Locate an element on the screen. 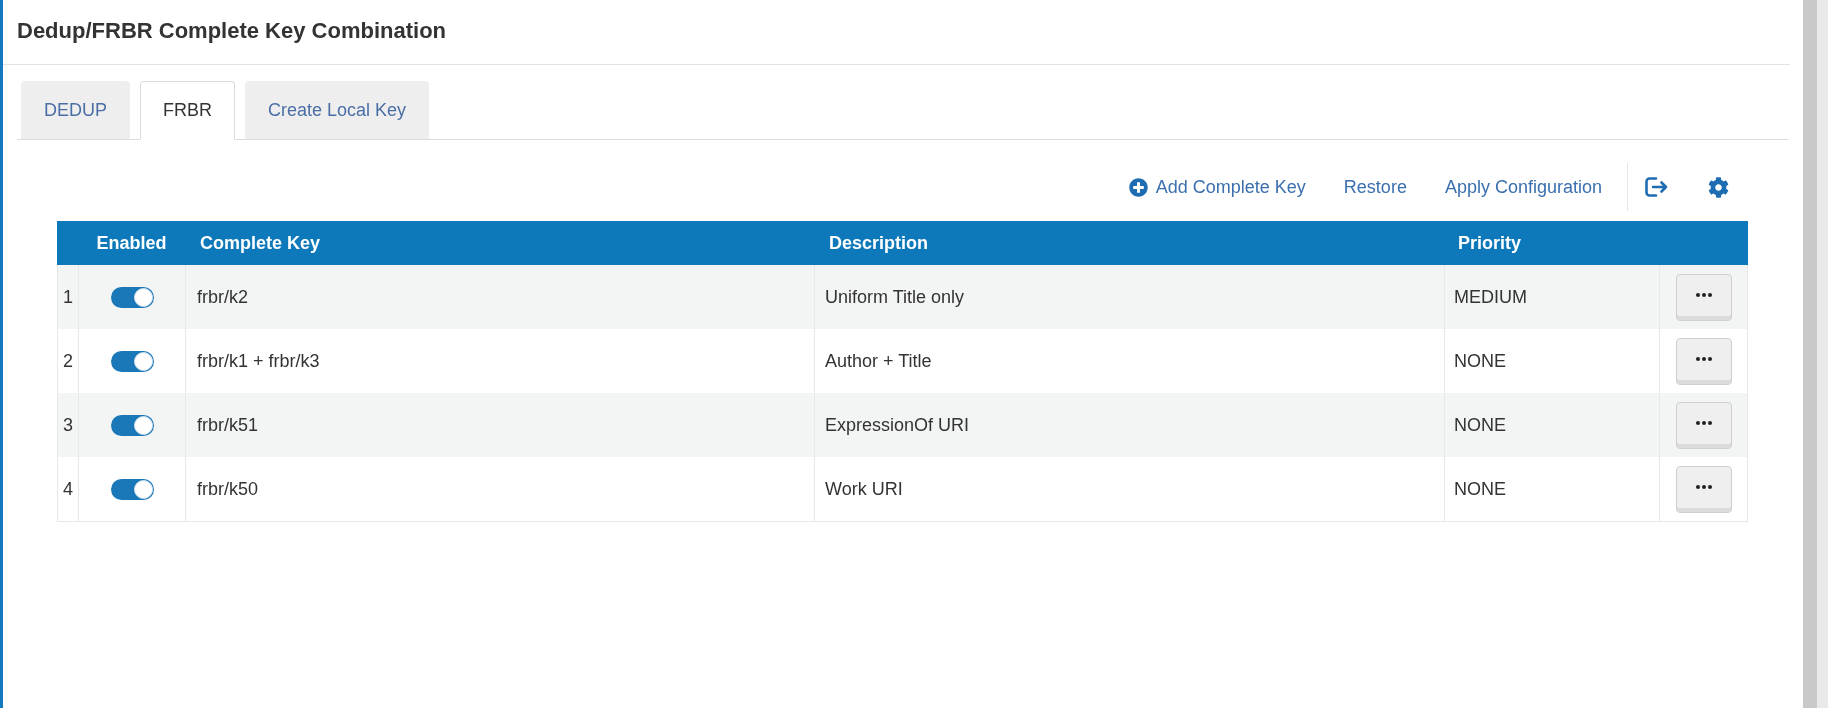 This screenshot has height=708, width=1828. table-cell-text: frbr/k50 is located at coordinates (228, 489).